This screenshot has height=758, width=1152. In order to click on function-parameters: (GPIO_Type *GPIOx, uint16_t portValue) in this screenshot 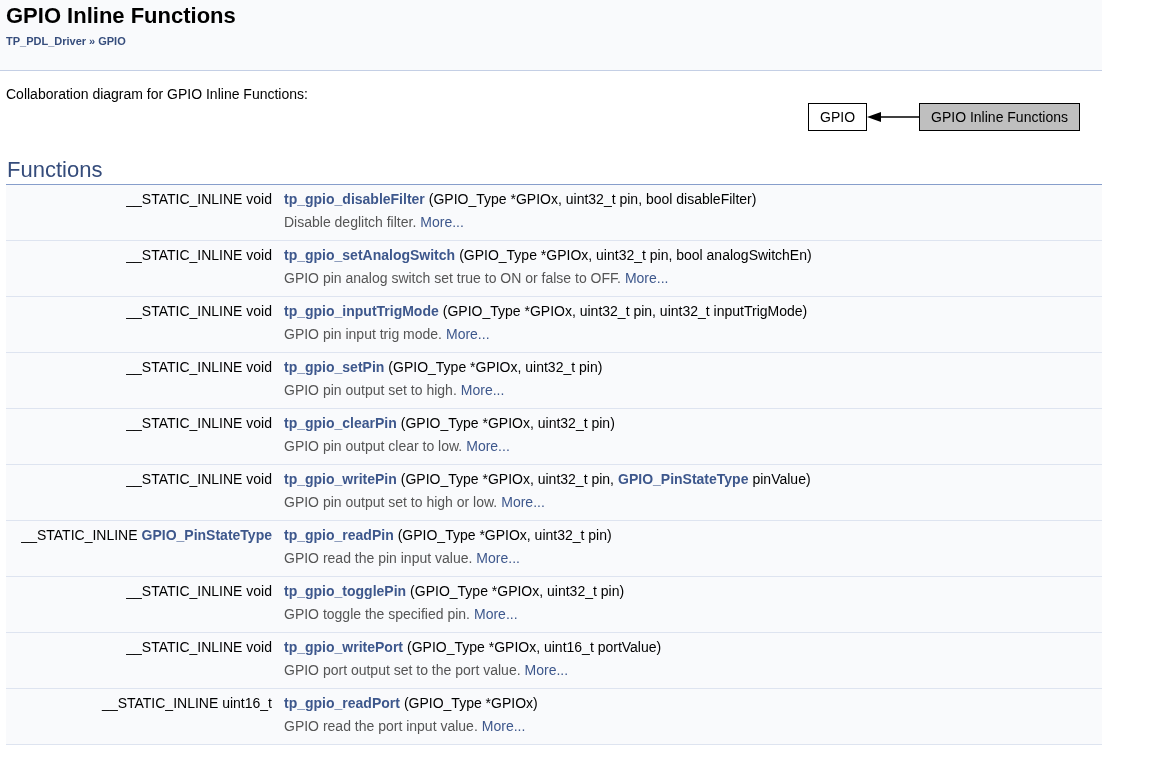, I will do `click(534, 647)`.